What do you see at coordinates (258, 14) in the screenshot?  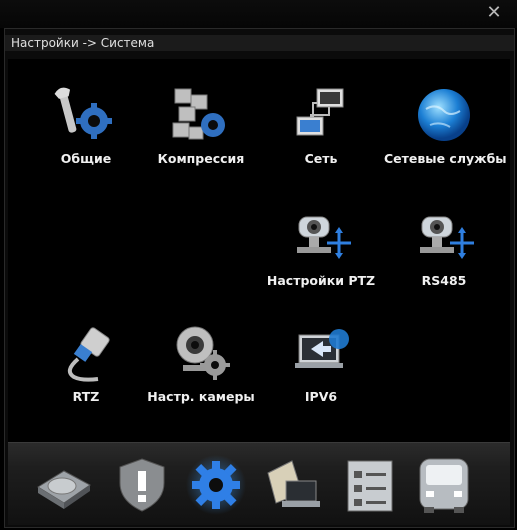 I see `title-bar: ✕` at bounding box center [258, 14].